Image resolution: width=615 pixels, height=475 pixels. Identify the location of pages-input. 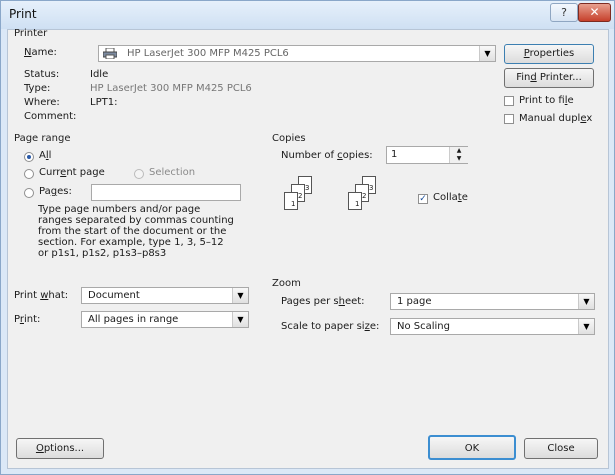
(166, 192).